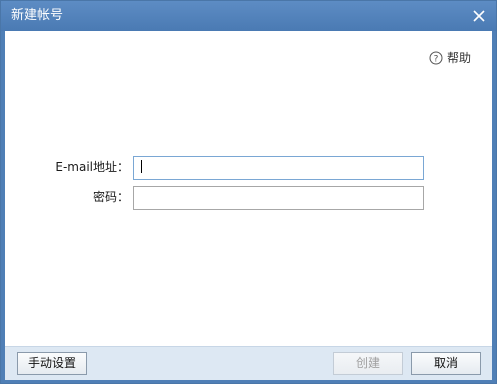 The width and height of the screenshot is (497, 384). Describe the element at coordinates (92, 167) in the screenshot. I see `email-label: E-mail地址：` at that location.